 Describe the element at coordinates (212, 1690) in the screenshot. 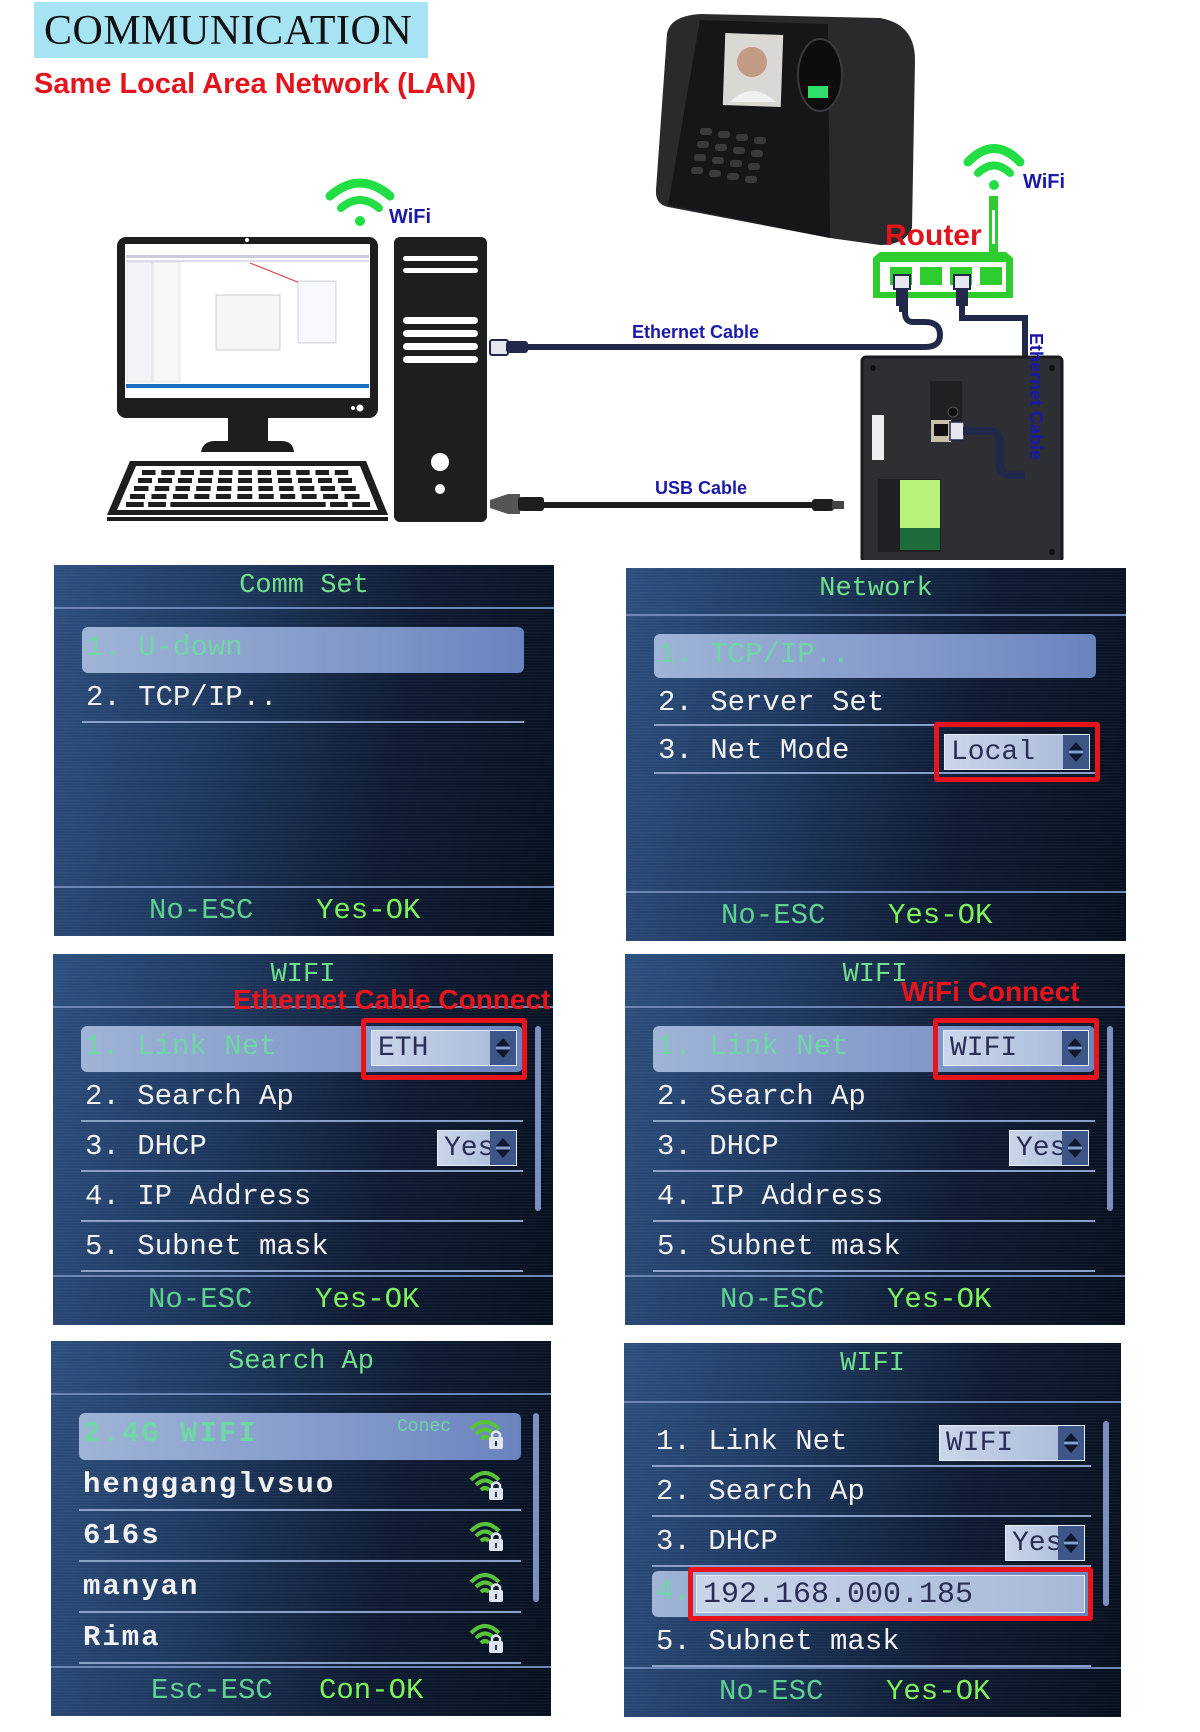

I see `escape-button: Esc-ESC` at that location.